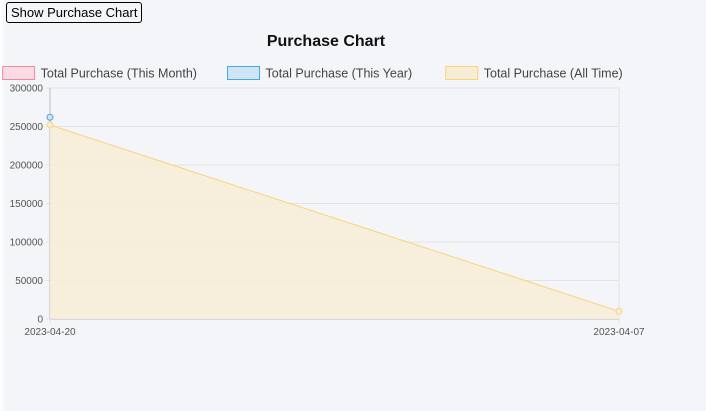 The height and width of the screenshot is (411, 706). Describe the element at coordinates (619, 332) in the screenshot. I see `x-tick-label: 2023-04-07` at that location.